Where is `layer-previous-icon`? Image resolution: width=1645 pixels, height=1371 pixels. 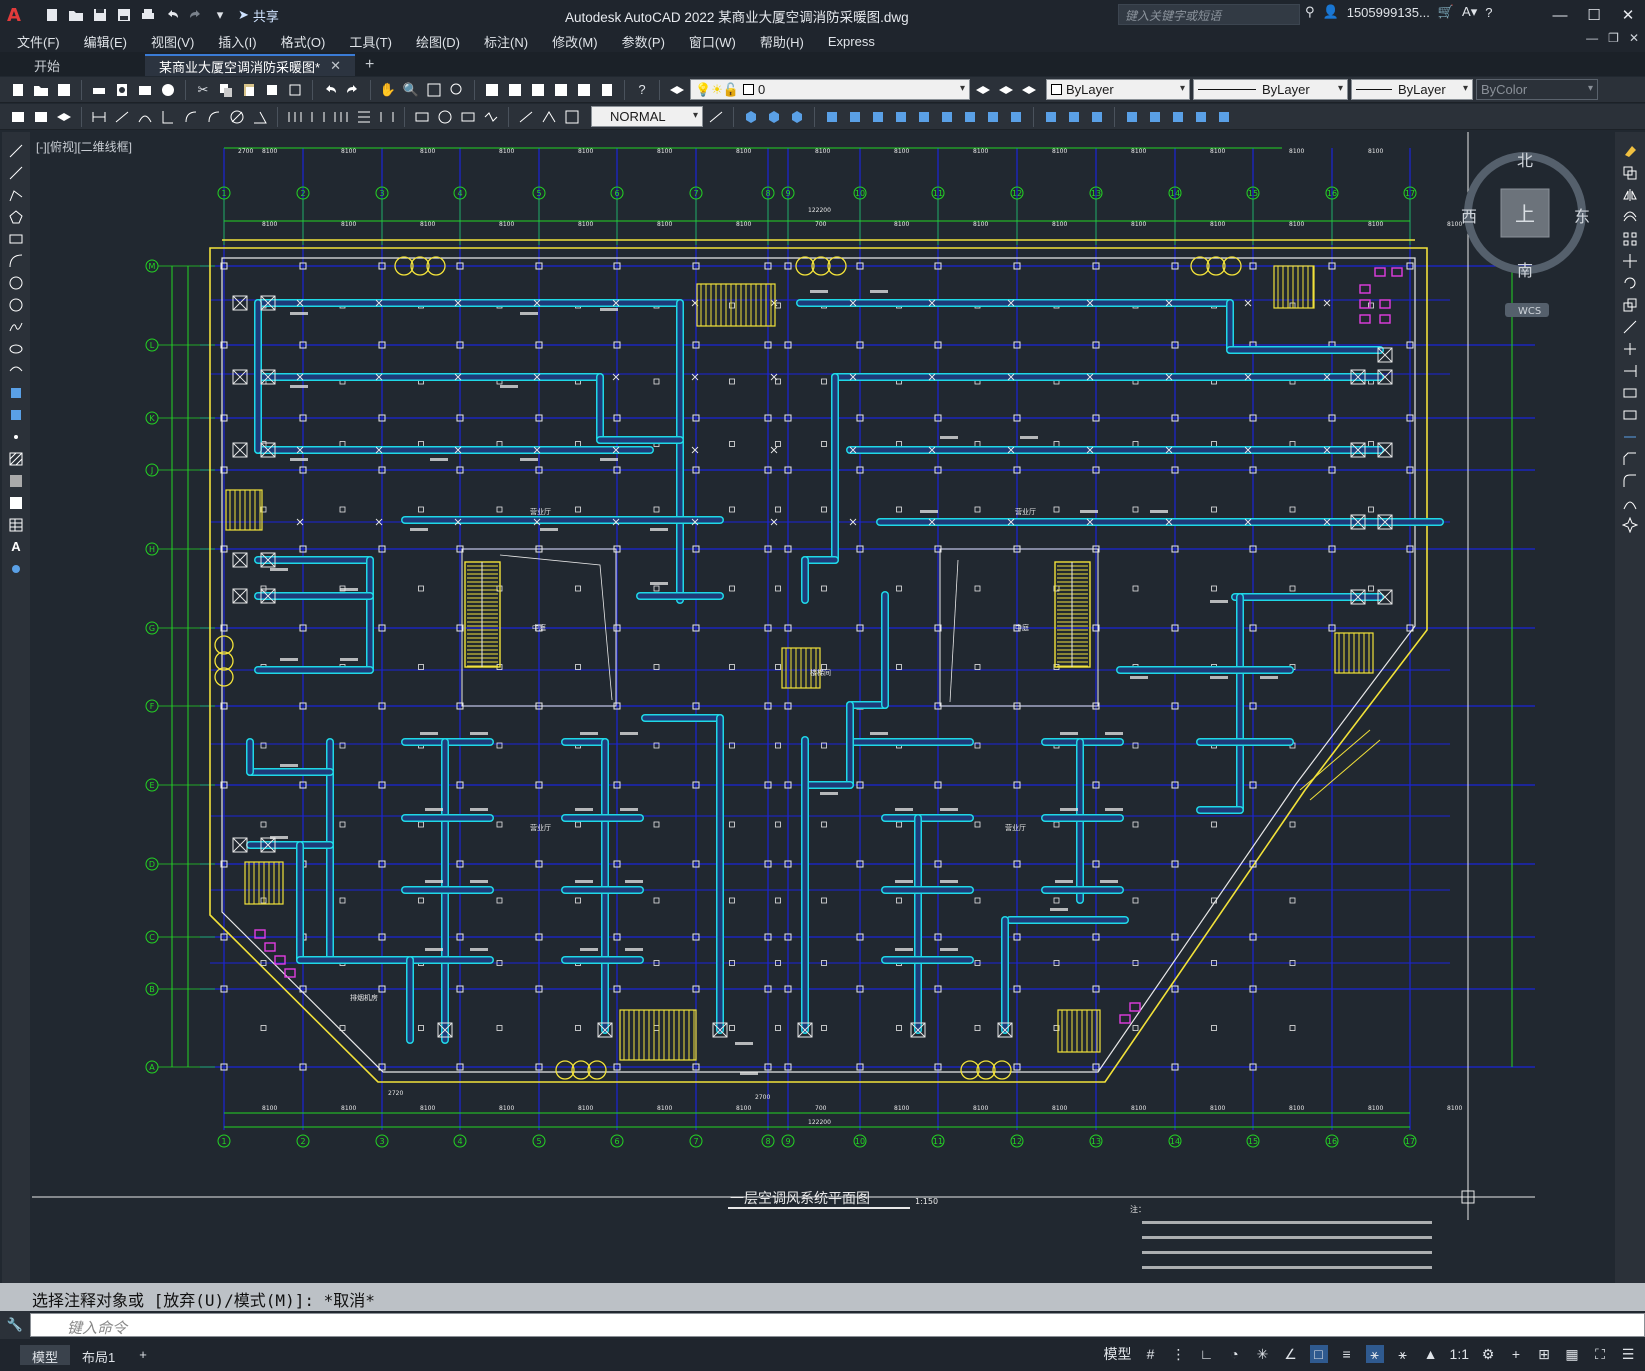
layer-previous-icon is located at coordinates (1006, 90).